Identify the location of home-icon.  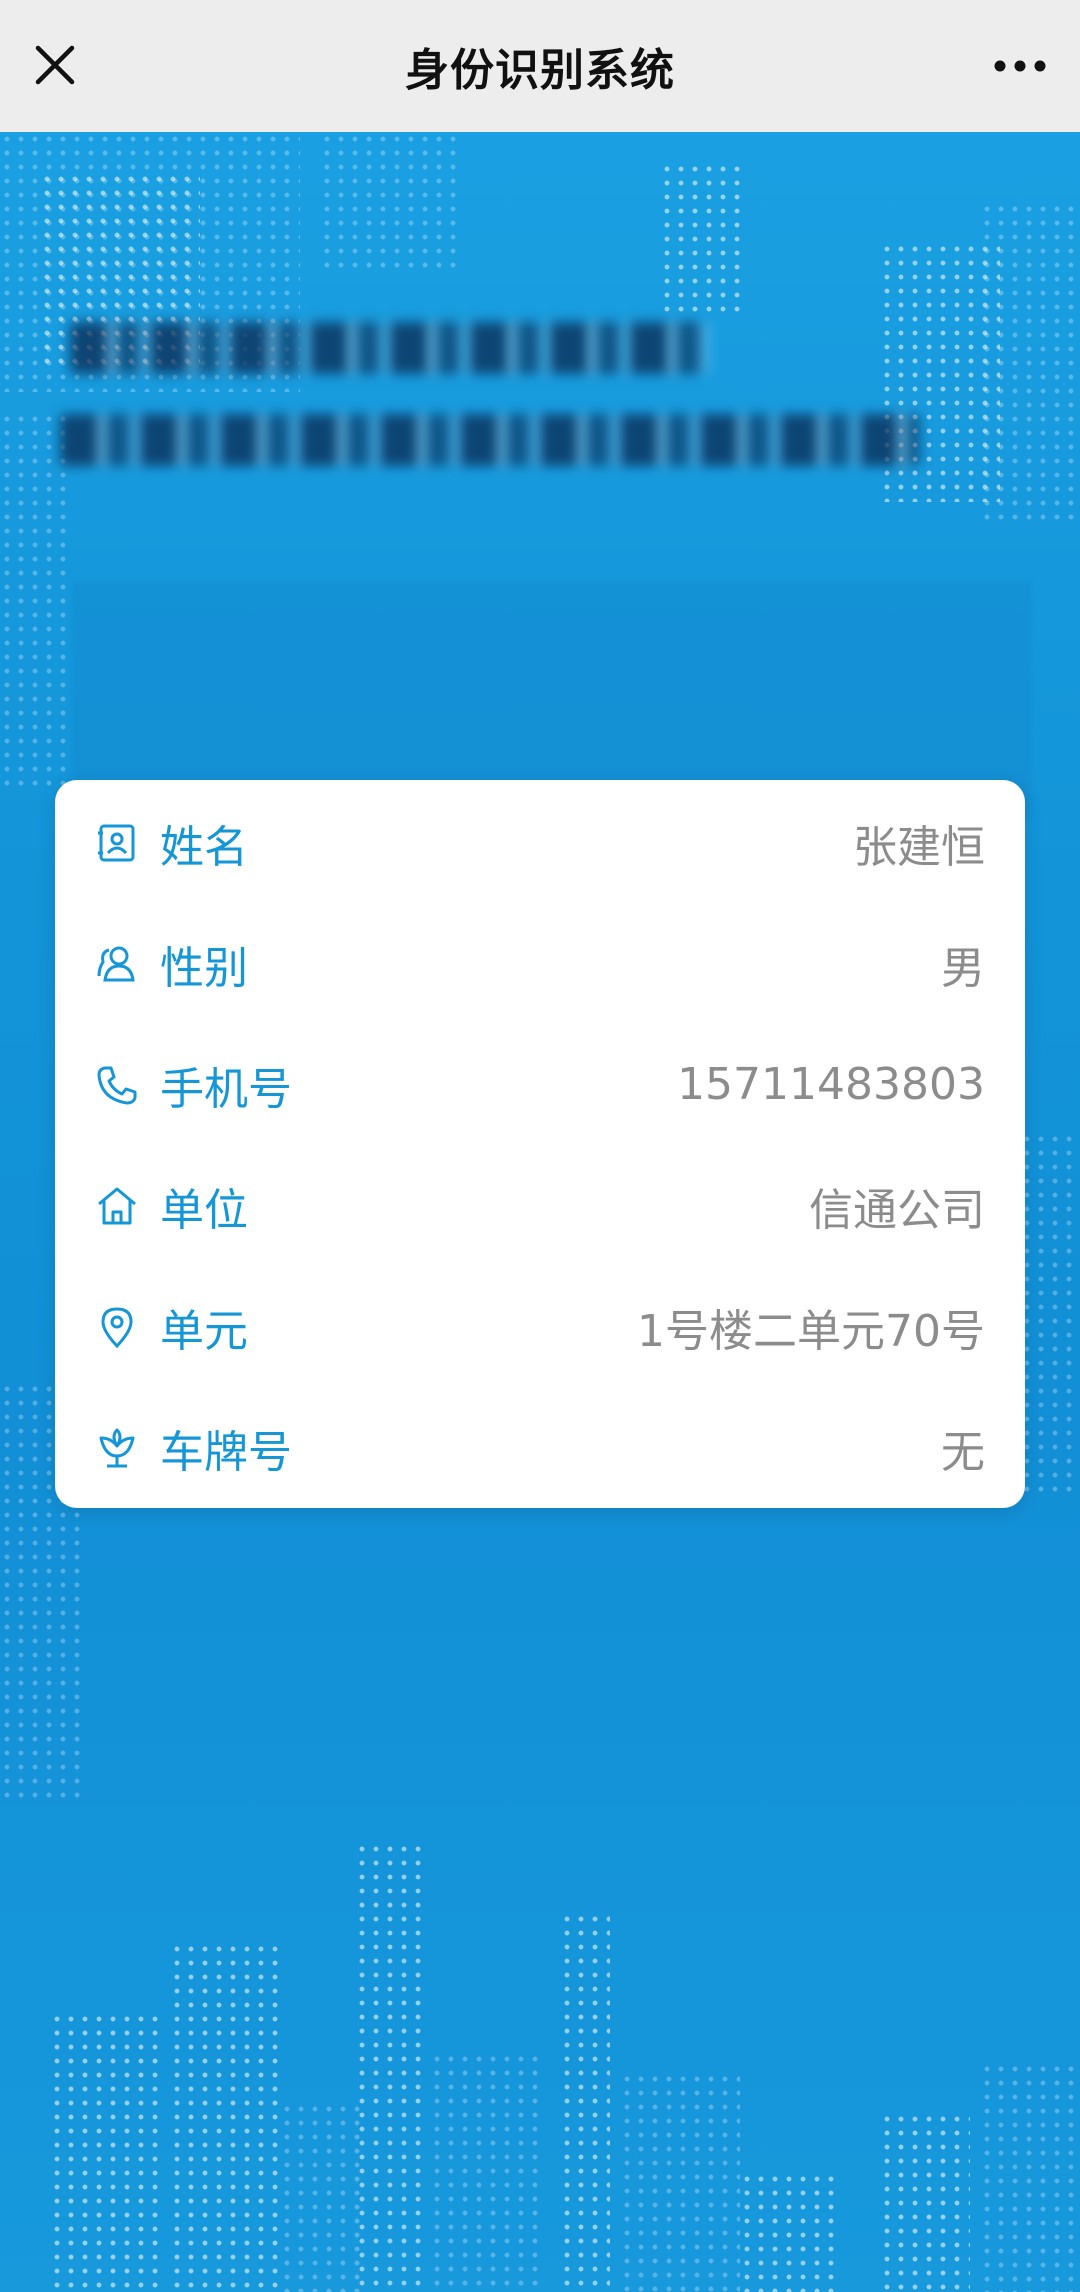
(117, 1206).